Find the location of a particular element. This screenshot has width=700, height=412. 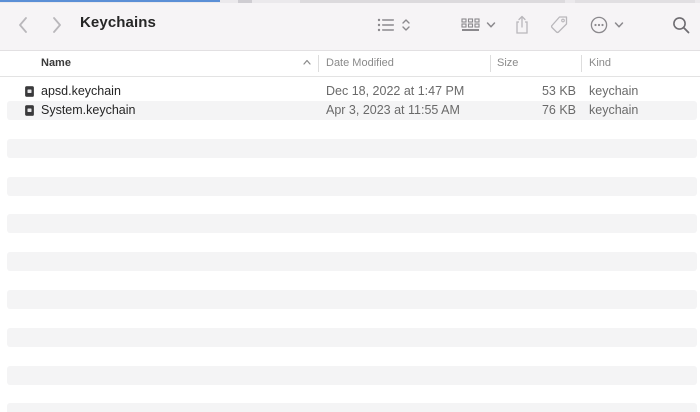

sort-ascending-icon is located at coordinates (307, 62).